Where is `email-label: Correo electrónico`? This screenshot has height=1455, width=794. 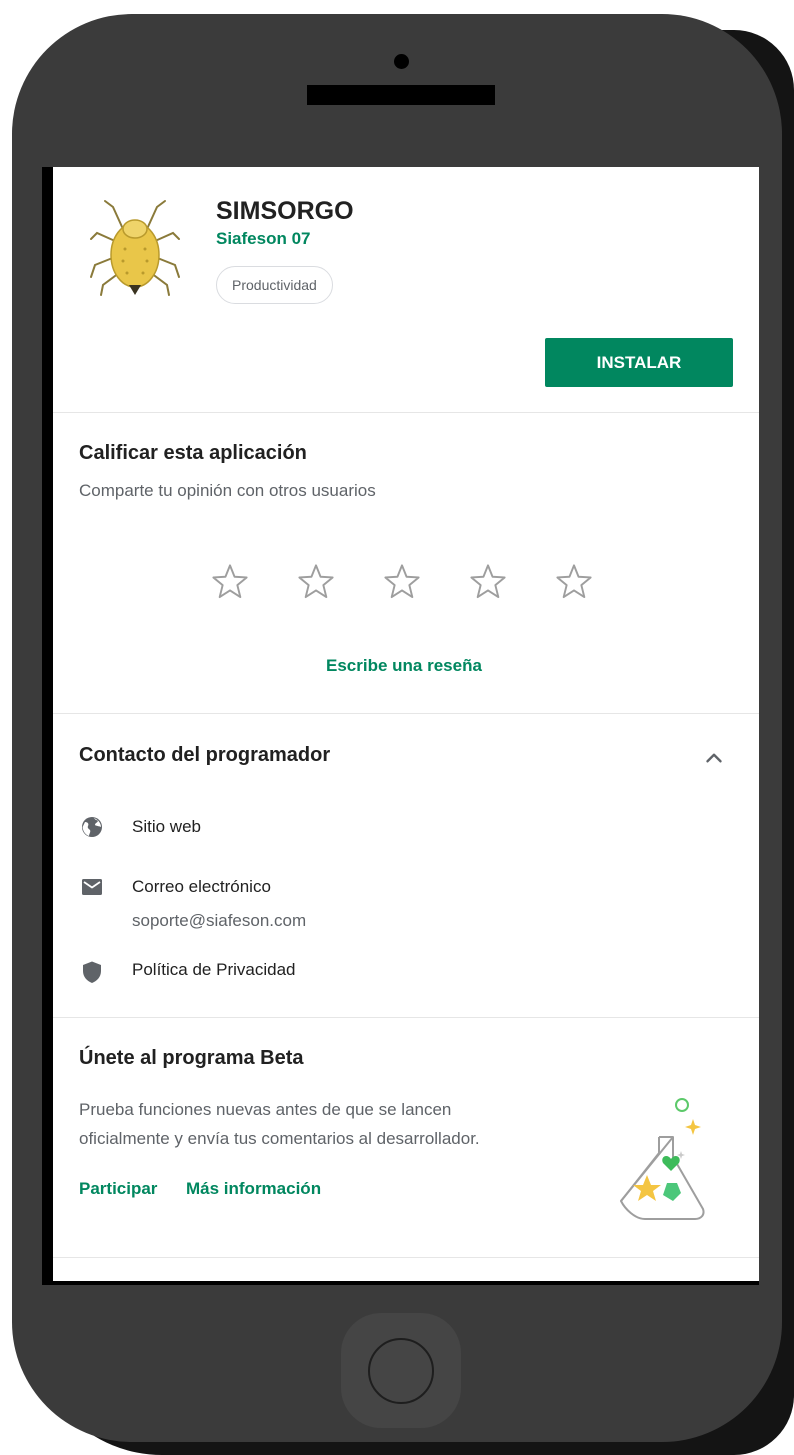
email-label: Correo electrónico is located at coordinates (201, 887).